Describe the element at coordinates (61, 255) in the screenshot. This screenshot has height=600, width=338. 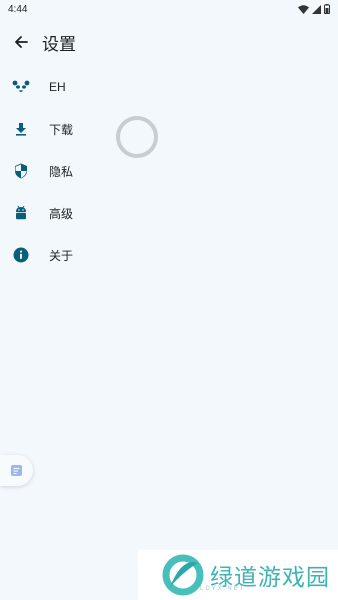
I see `settings-item-label: 关于` at that location.